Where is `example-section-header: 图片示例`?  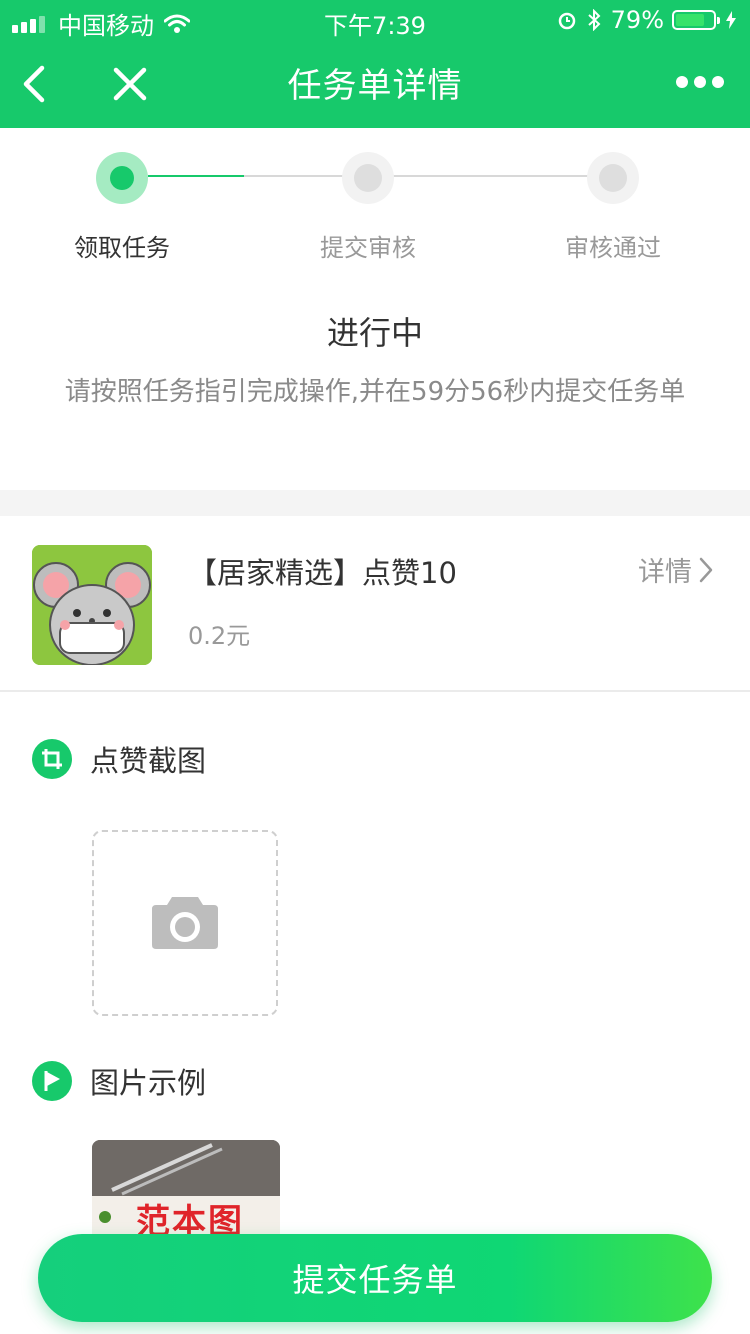
example-section-header: 图片示例 is located at coordinates (119, 1081).